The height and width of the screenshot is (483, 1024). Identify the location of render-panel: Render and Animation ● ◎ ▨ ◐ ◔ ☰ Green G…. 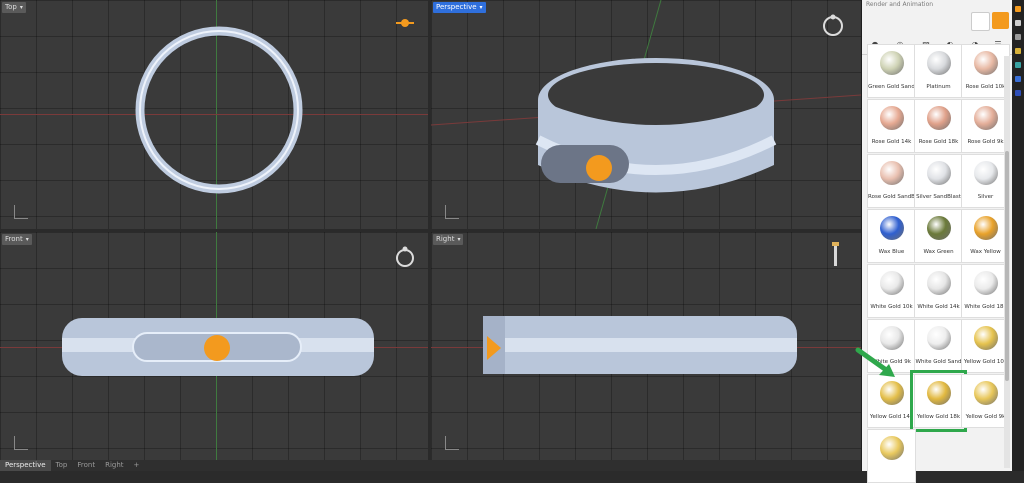
(937, 241).